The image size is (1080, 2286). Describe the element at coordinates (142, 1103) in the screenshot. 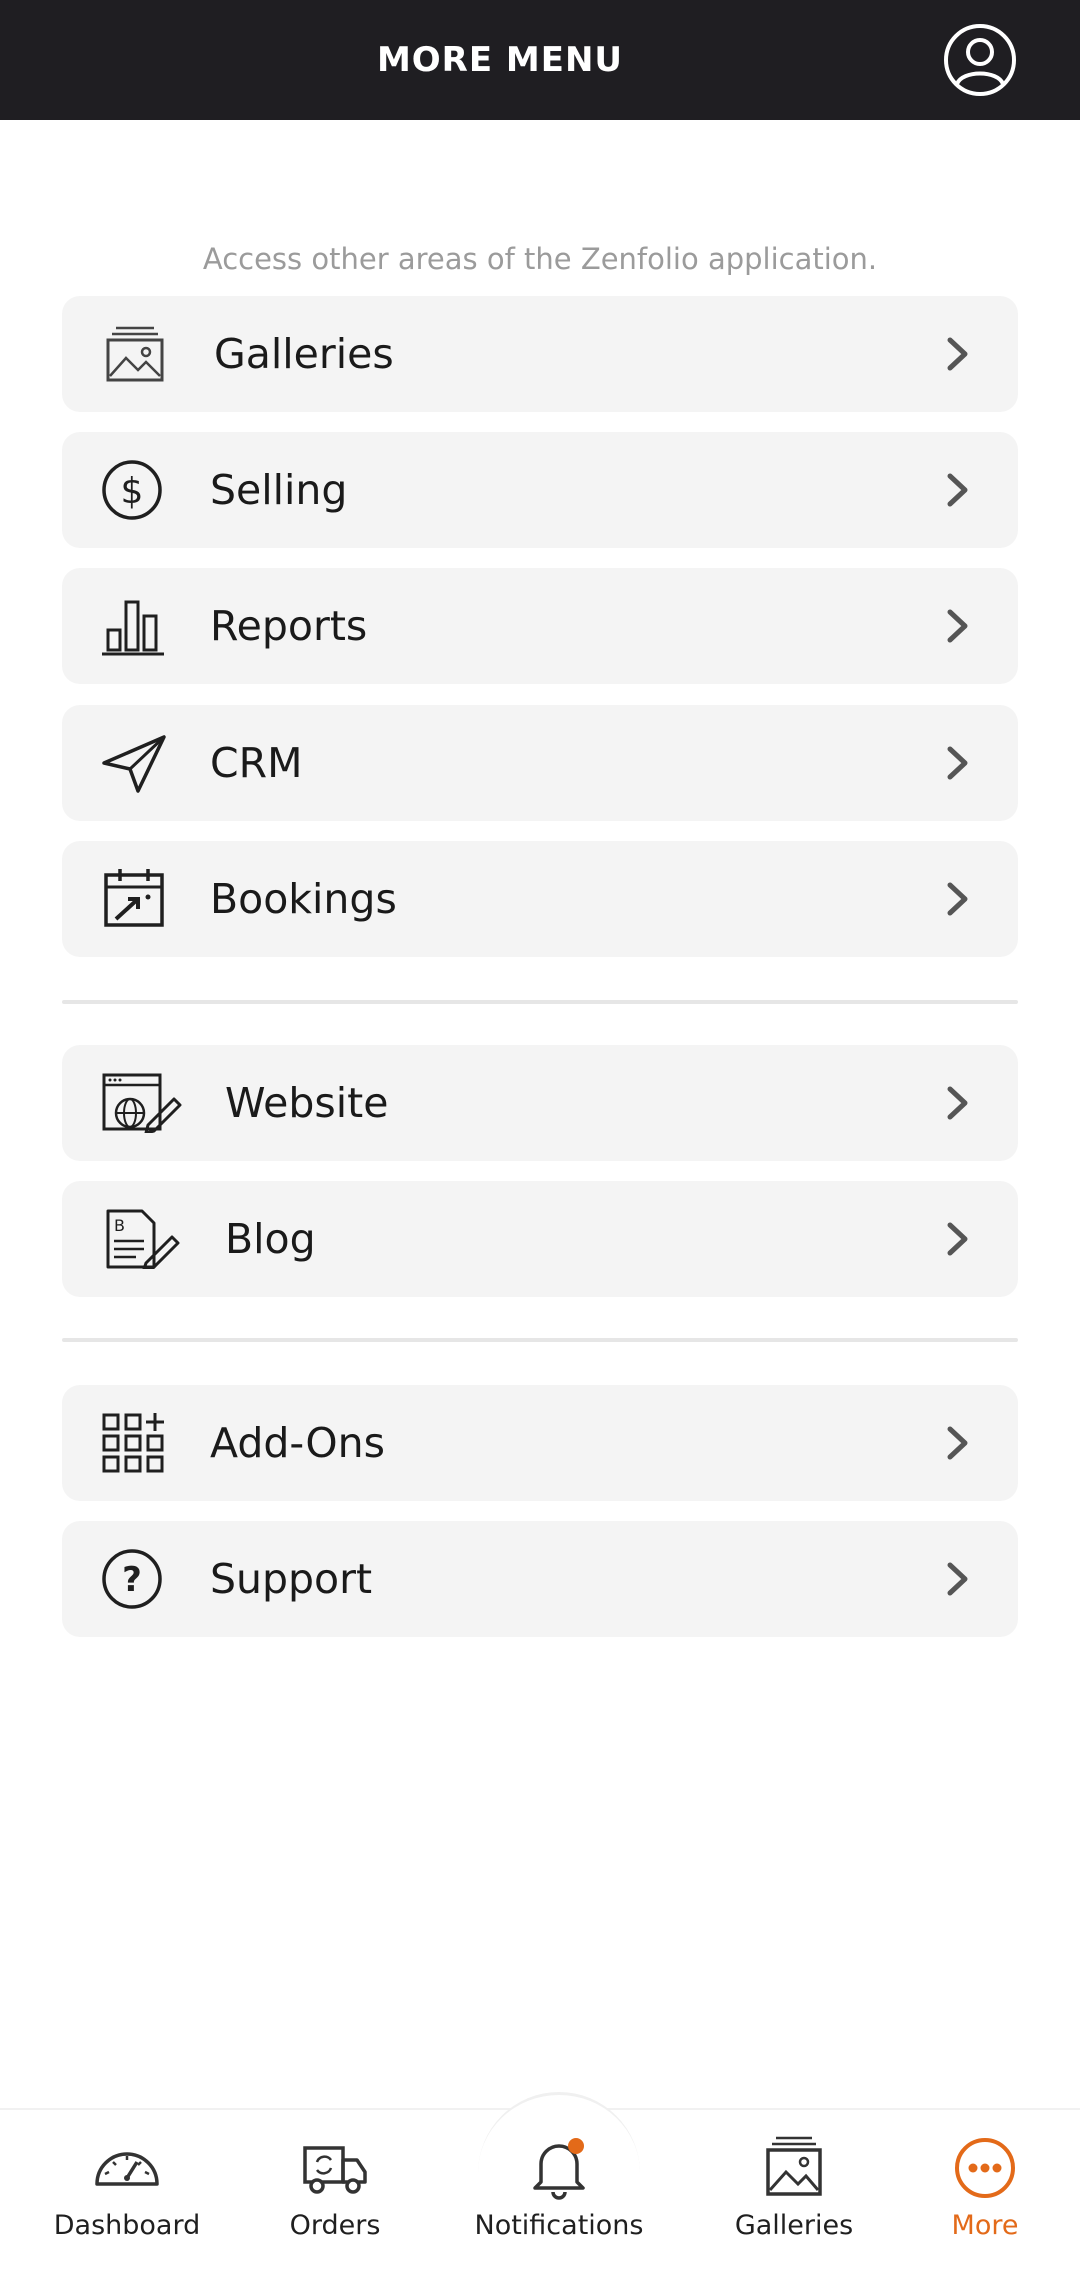

I see `website-edit-icon` at that location.